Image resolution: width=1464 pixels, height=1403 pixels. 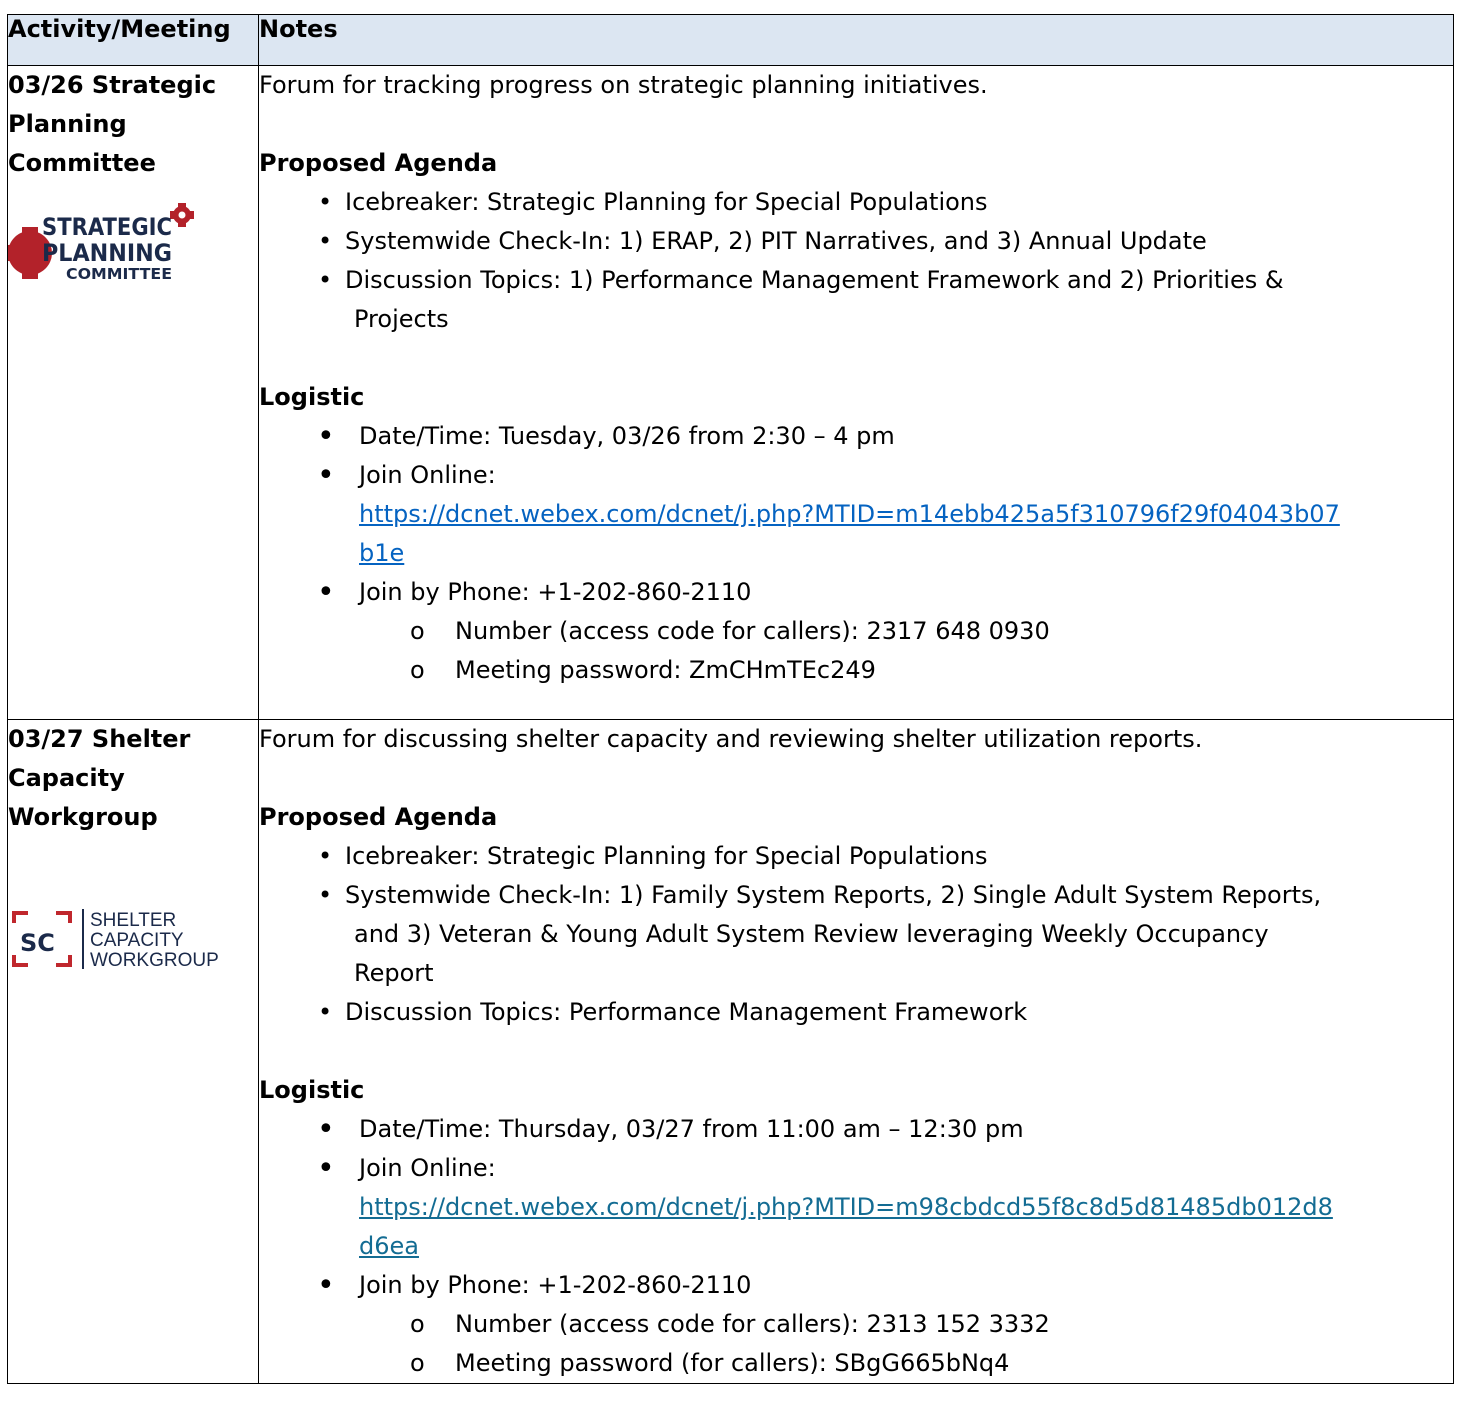 What do you see at coordinates (137, 940) in the screenshot?
I see `svg-text: CAPACITY` at bounding box center [137, 940].